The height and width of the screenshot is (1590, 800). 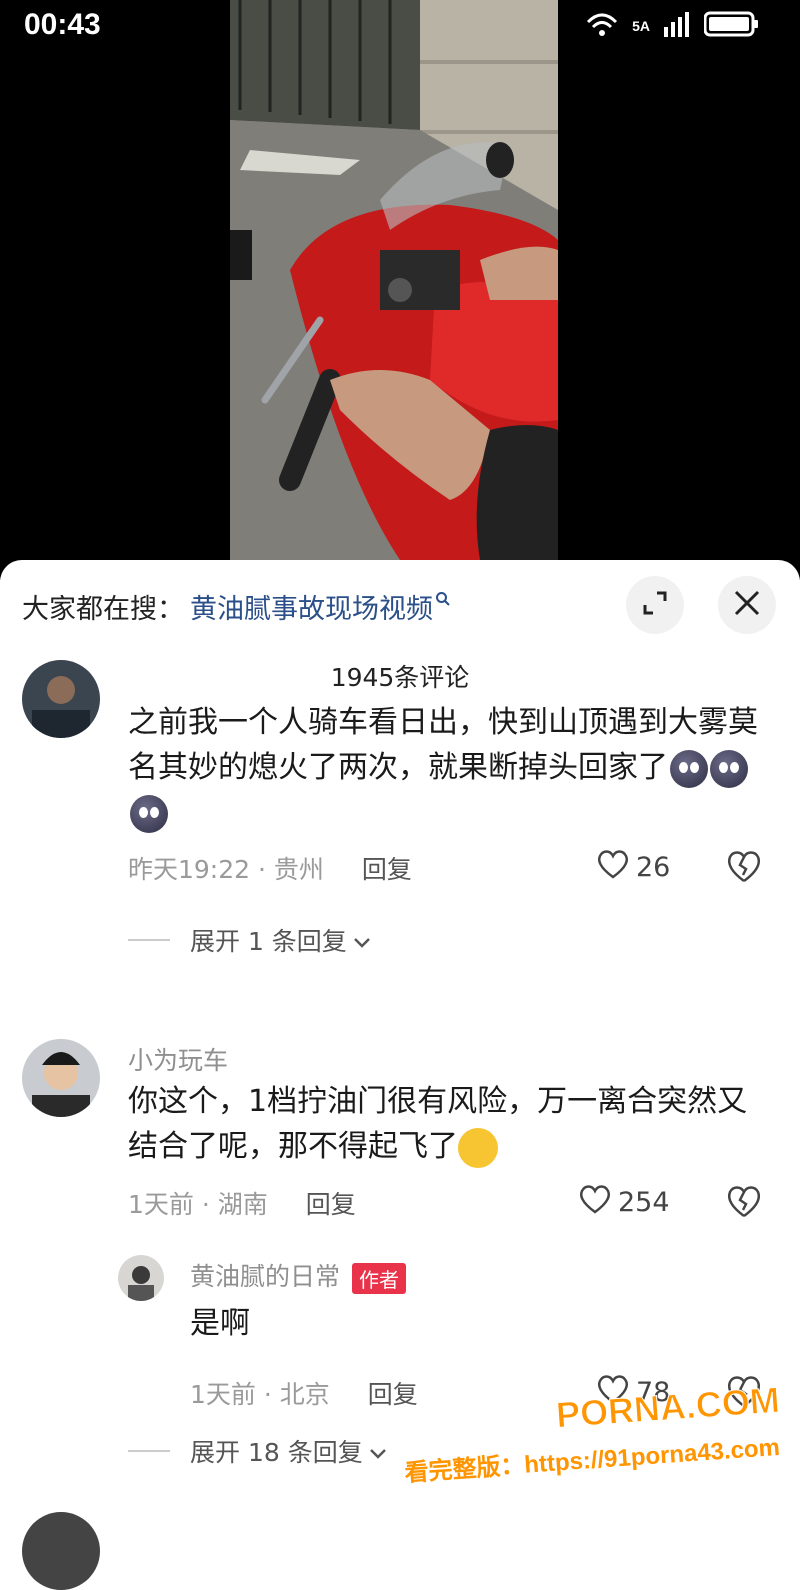 I want to click on network-label: 5A, so click(x=641, y=25).